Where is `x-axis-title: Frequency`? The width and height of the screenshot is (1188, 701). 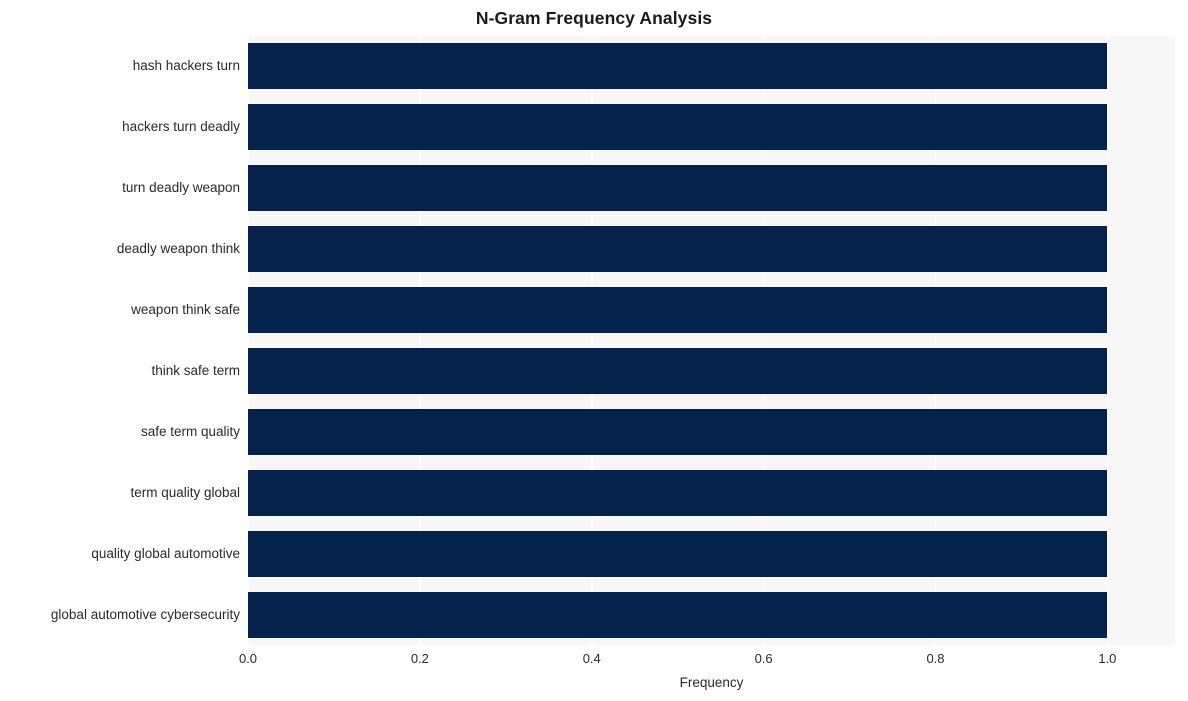 x-axis-title: Frequency is located at coordinates (711, 682).